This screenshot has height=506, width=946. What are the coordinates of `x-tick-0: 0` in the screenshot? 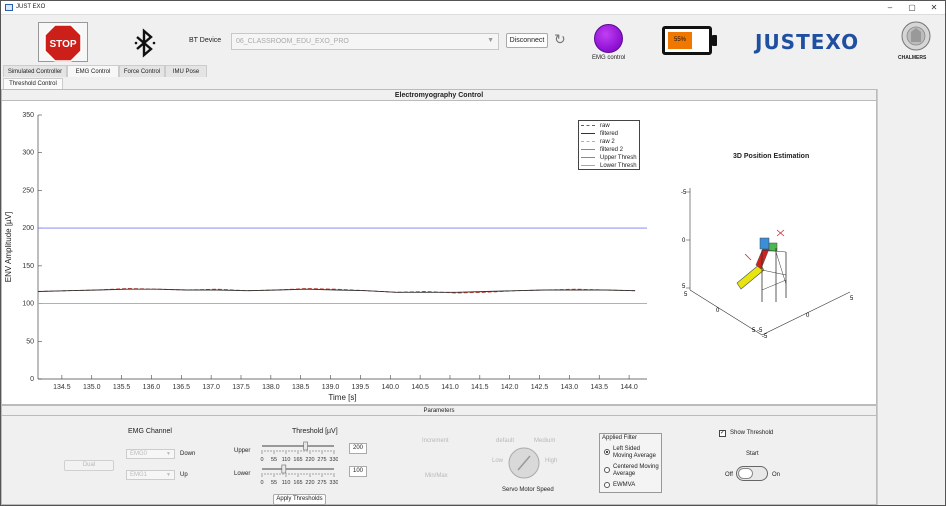 It's located at (718, 311).